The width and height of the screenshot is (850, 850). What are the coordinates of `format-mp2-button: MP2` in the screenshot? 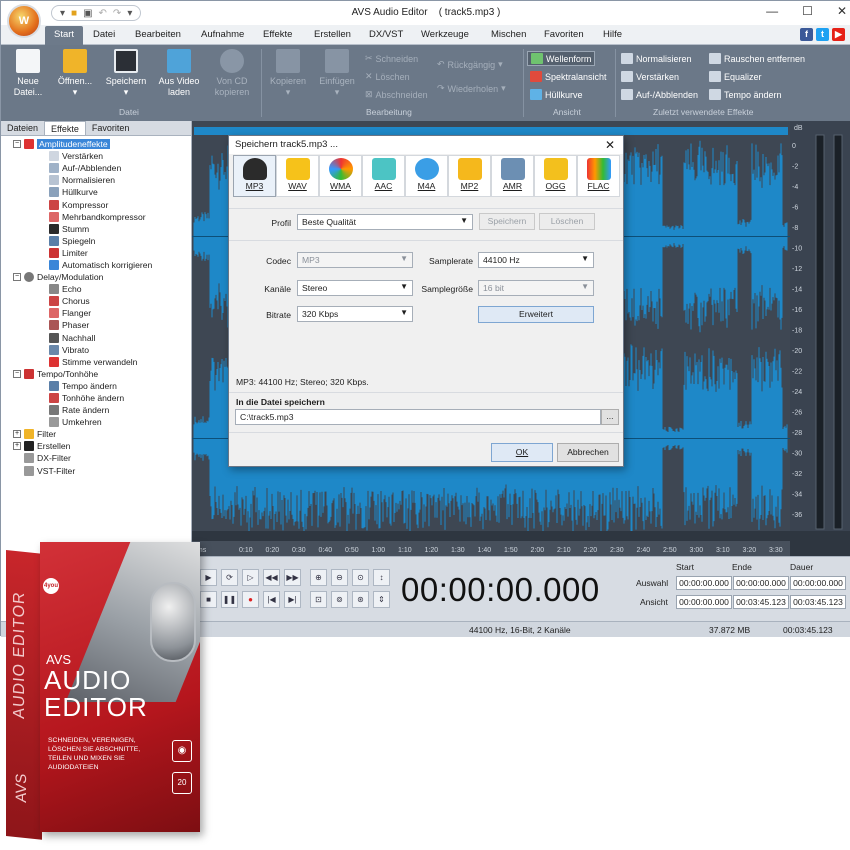 It's located at (469, 176).